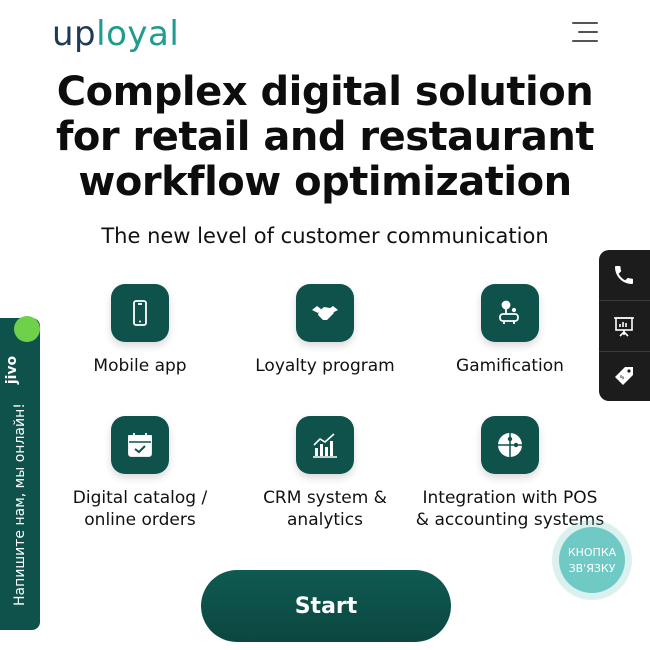 The width and height of the screenshot is (650, 650). I want to click on price-tag-icon: $, so click(624, 376).